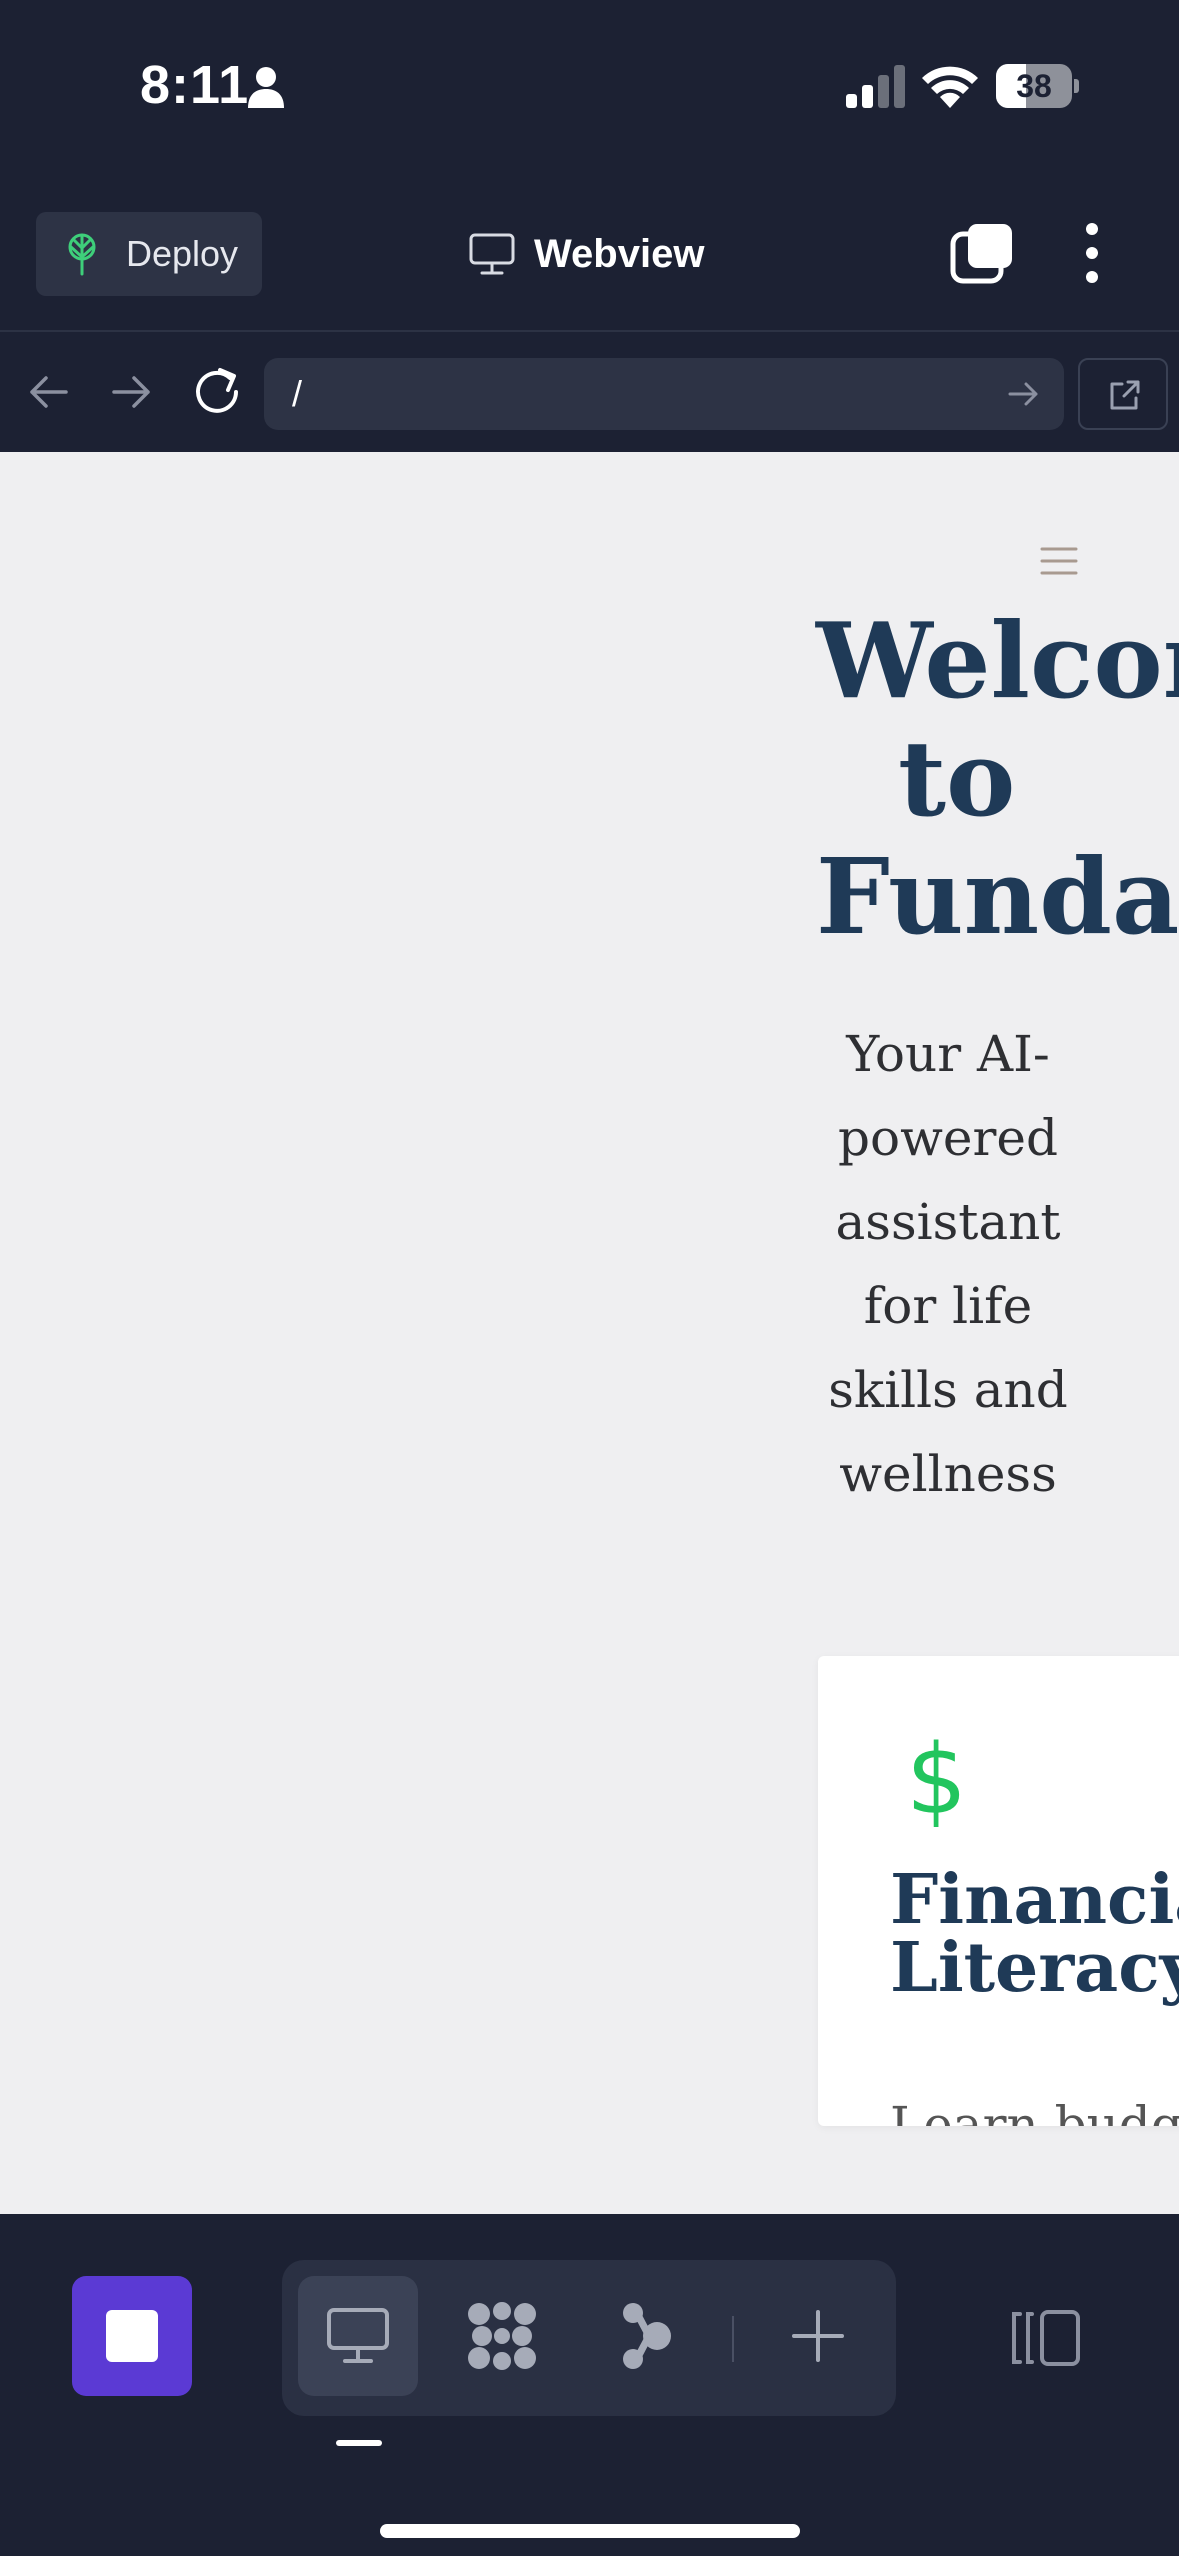 The height and width of the screenshot is (2556, 1179). I want to click on status-bar: 8:11 38, so click(589, 85).